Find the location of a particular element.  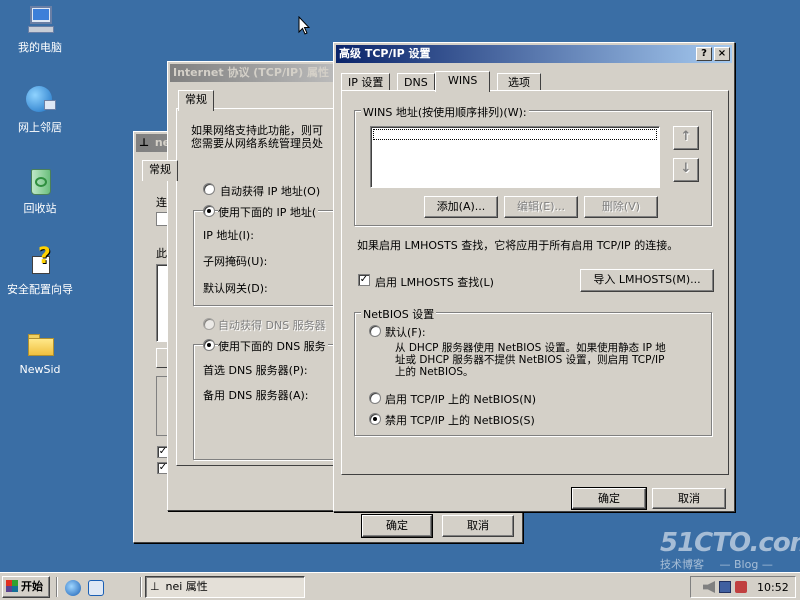

desktop-icon-label: 网上邻居 is located at coordinates (40, 127).